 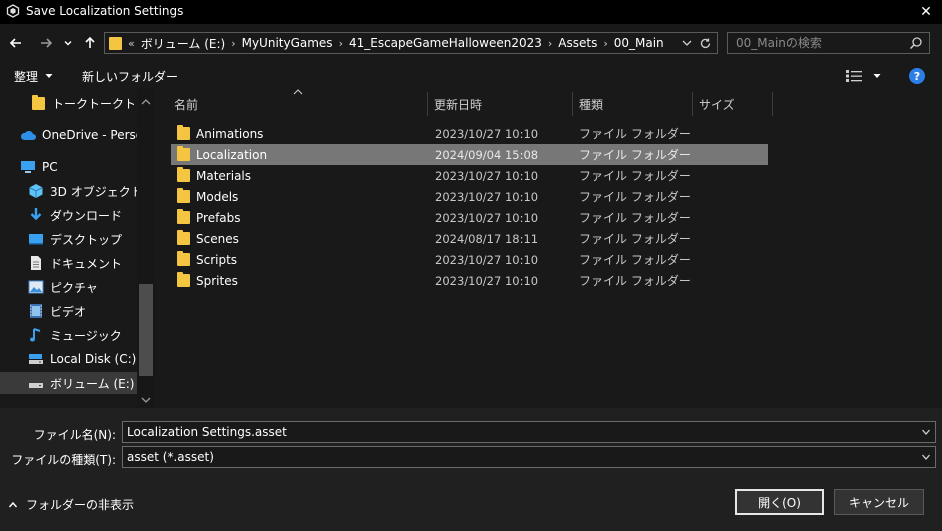 What do you see at coordinates (705, 43) in the screenshot?
I see `refresh-icon` at bounding box center [705, 43].